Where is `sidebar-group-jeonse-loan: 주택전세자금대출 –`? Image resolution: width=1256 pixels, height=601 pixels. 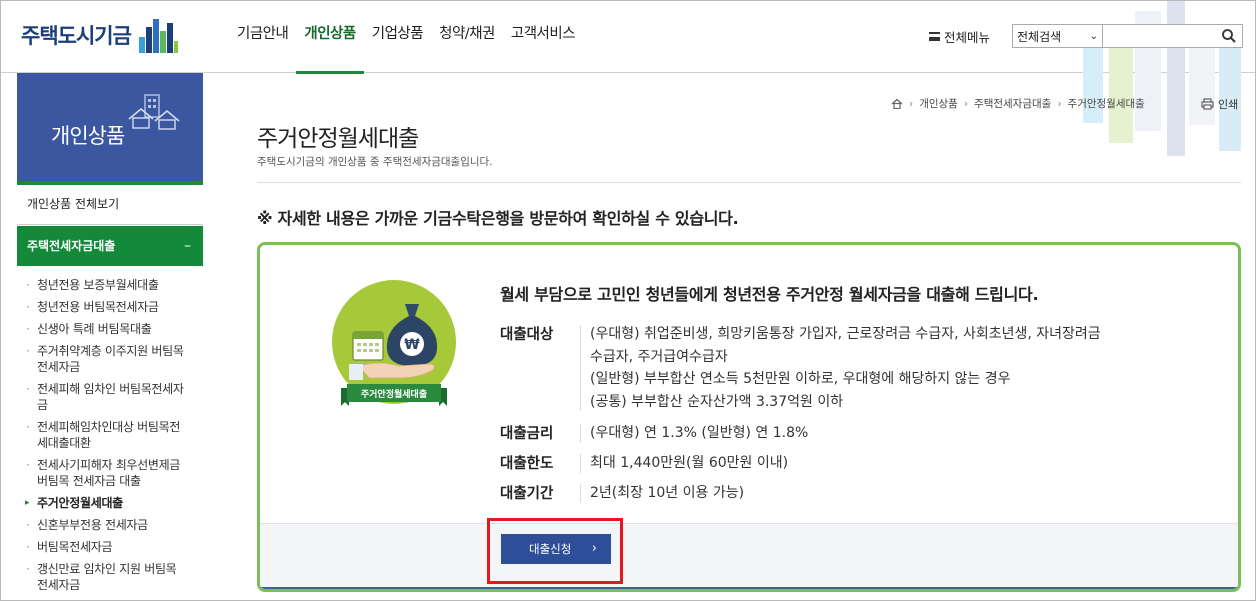
sidebar-group-jeonse-loan: 주택전세자금대출 – is located at coordinates (110, 246).